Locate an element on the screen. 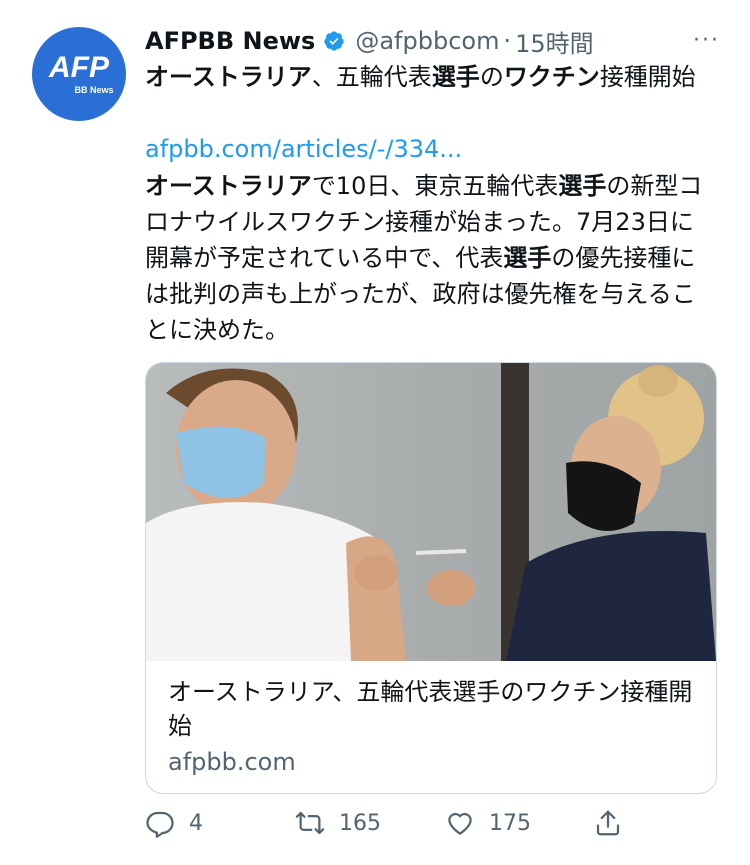  like-count: 175 is located at coordinates (510, 823).